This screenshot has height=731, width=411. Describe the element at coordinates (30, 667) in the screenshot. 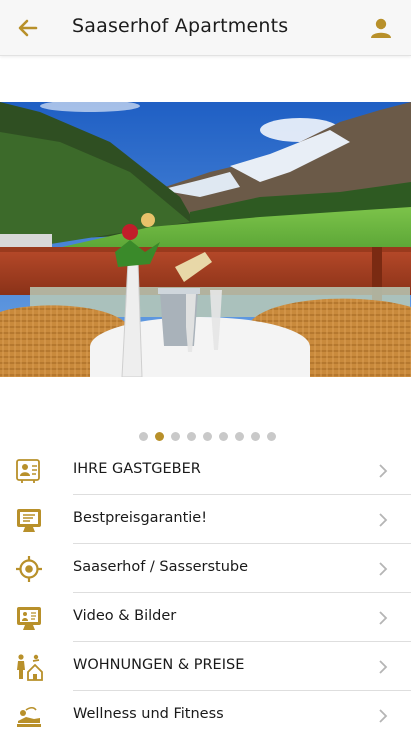

I see `family-house-icon` at that location.